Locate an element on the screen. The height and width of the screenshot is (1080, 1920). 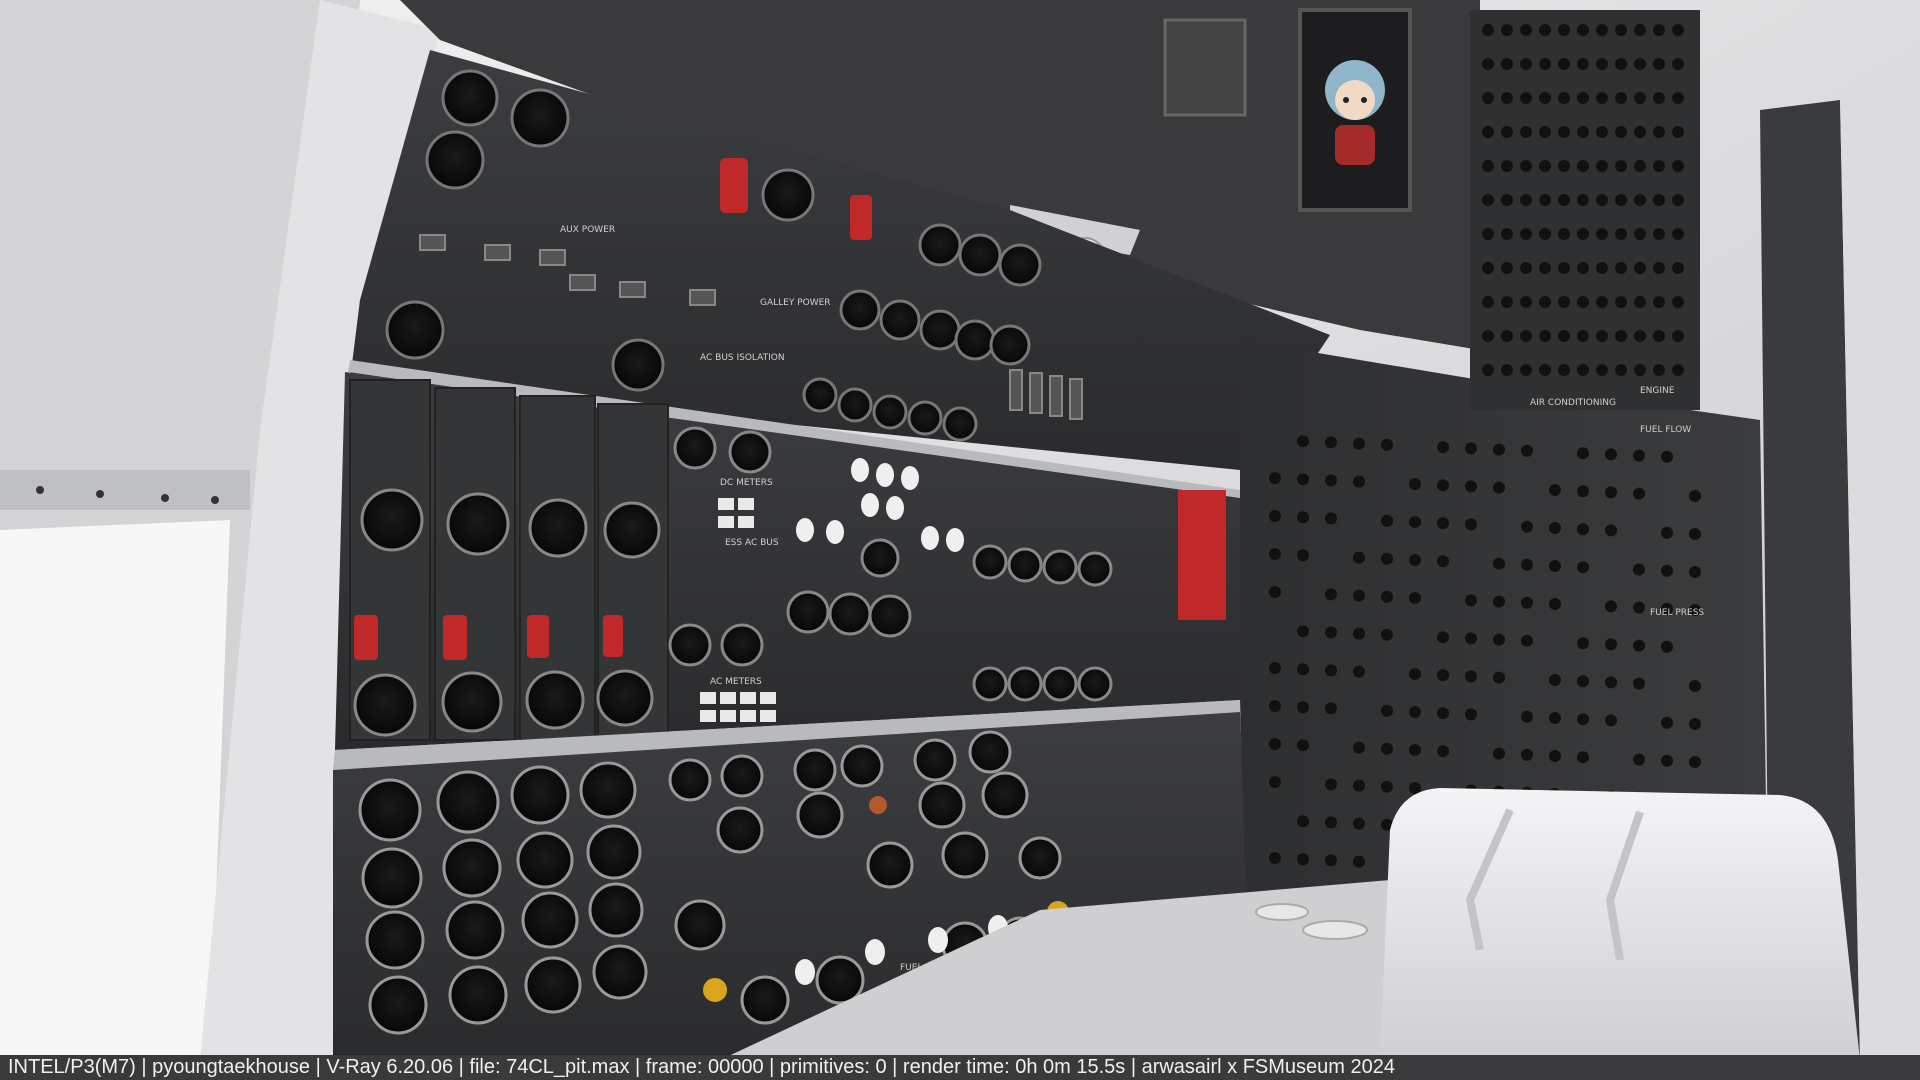
ac-meters-label: AC METERS is located at coordinates (736, 682).